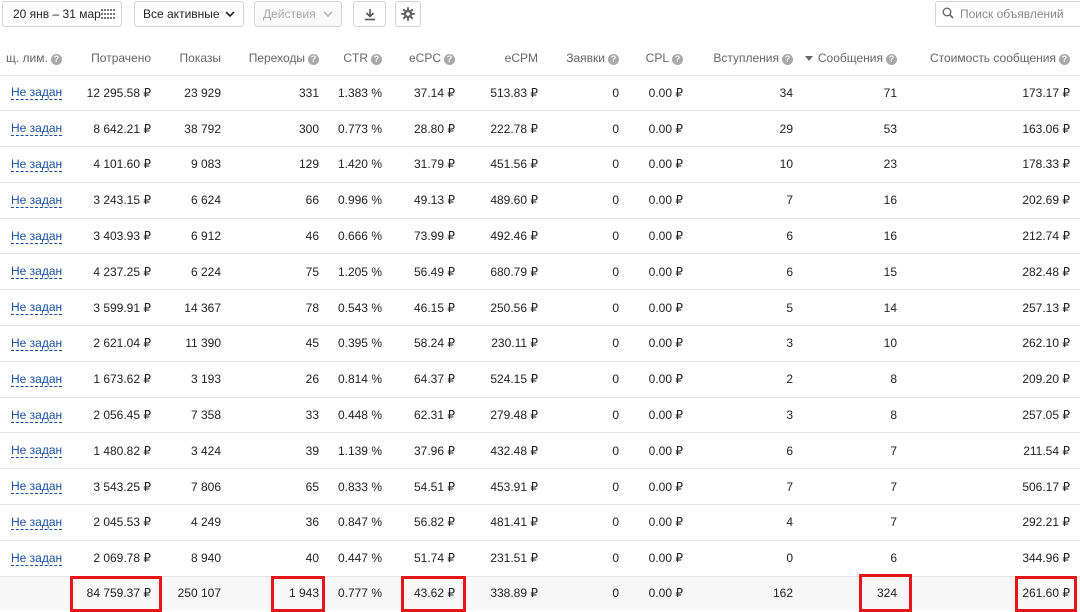 Image resolution: width=1080 pixels, height=612 pixels. I want to click on cell-joins: 6, so click(748, 235).